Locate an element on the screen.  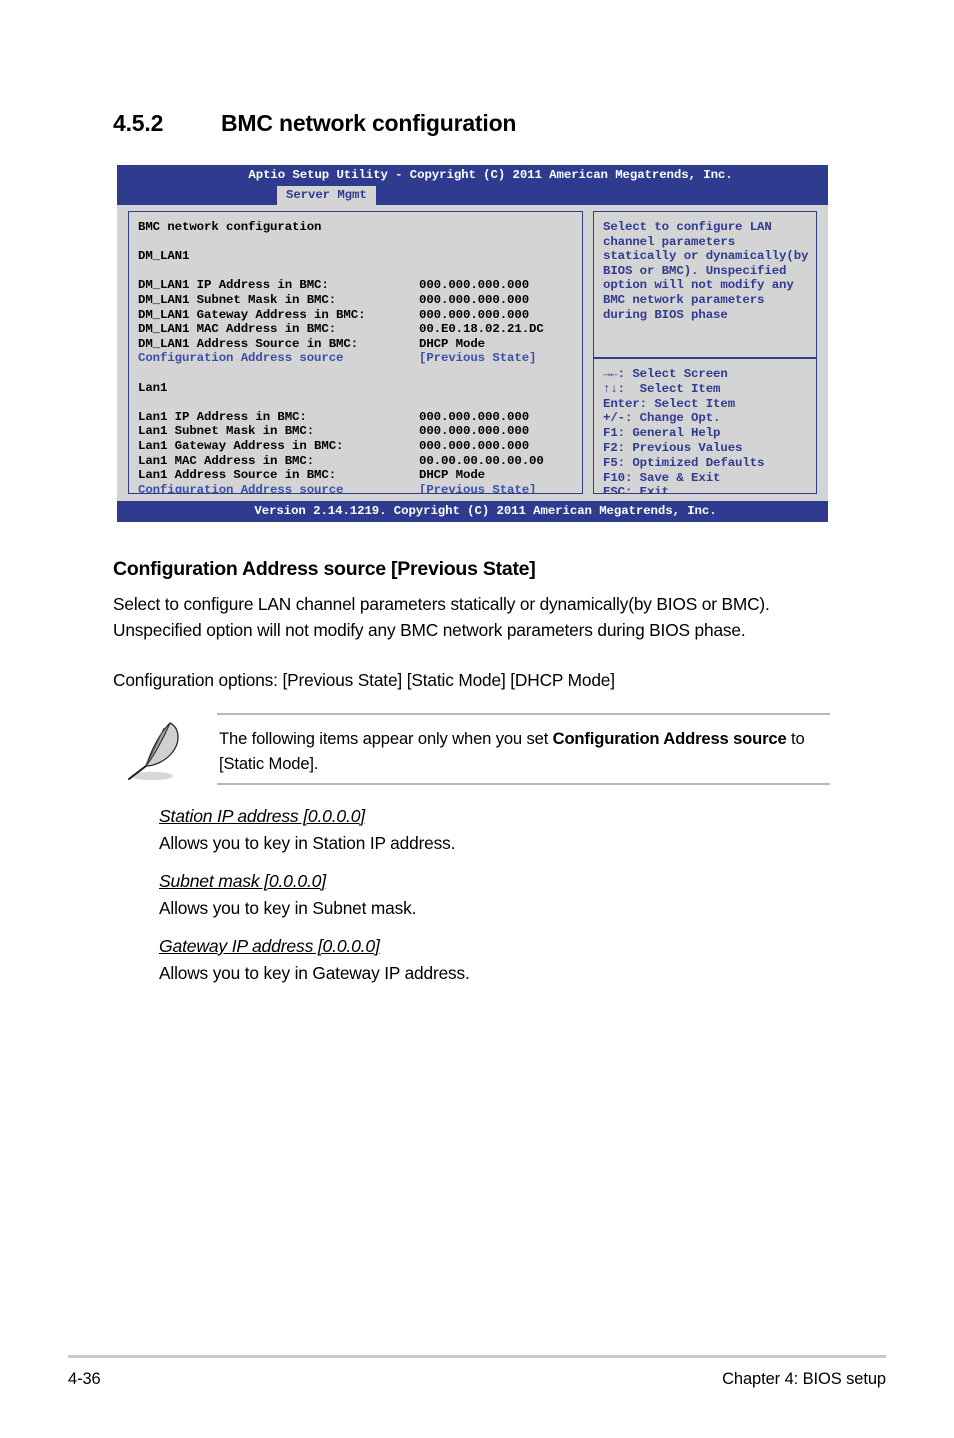
legend-f10-save-exit: F10: Save & Exit is located at coordinates (662, 477).